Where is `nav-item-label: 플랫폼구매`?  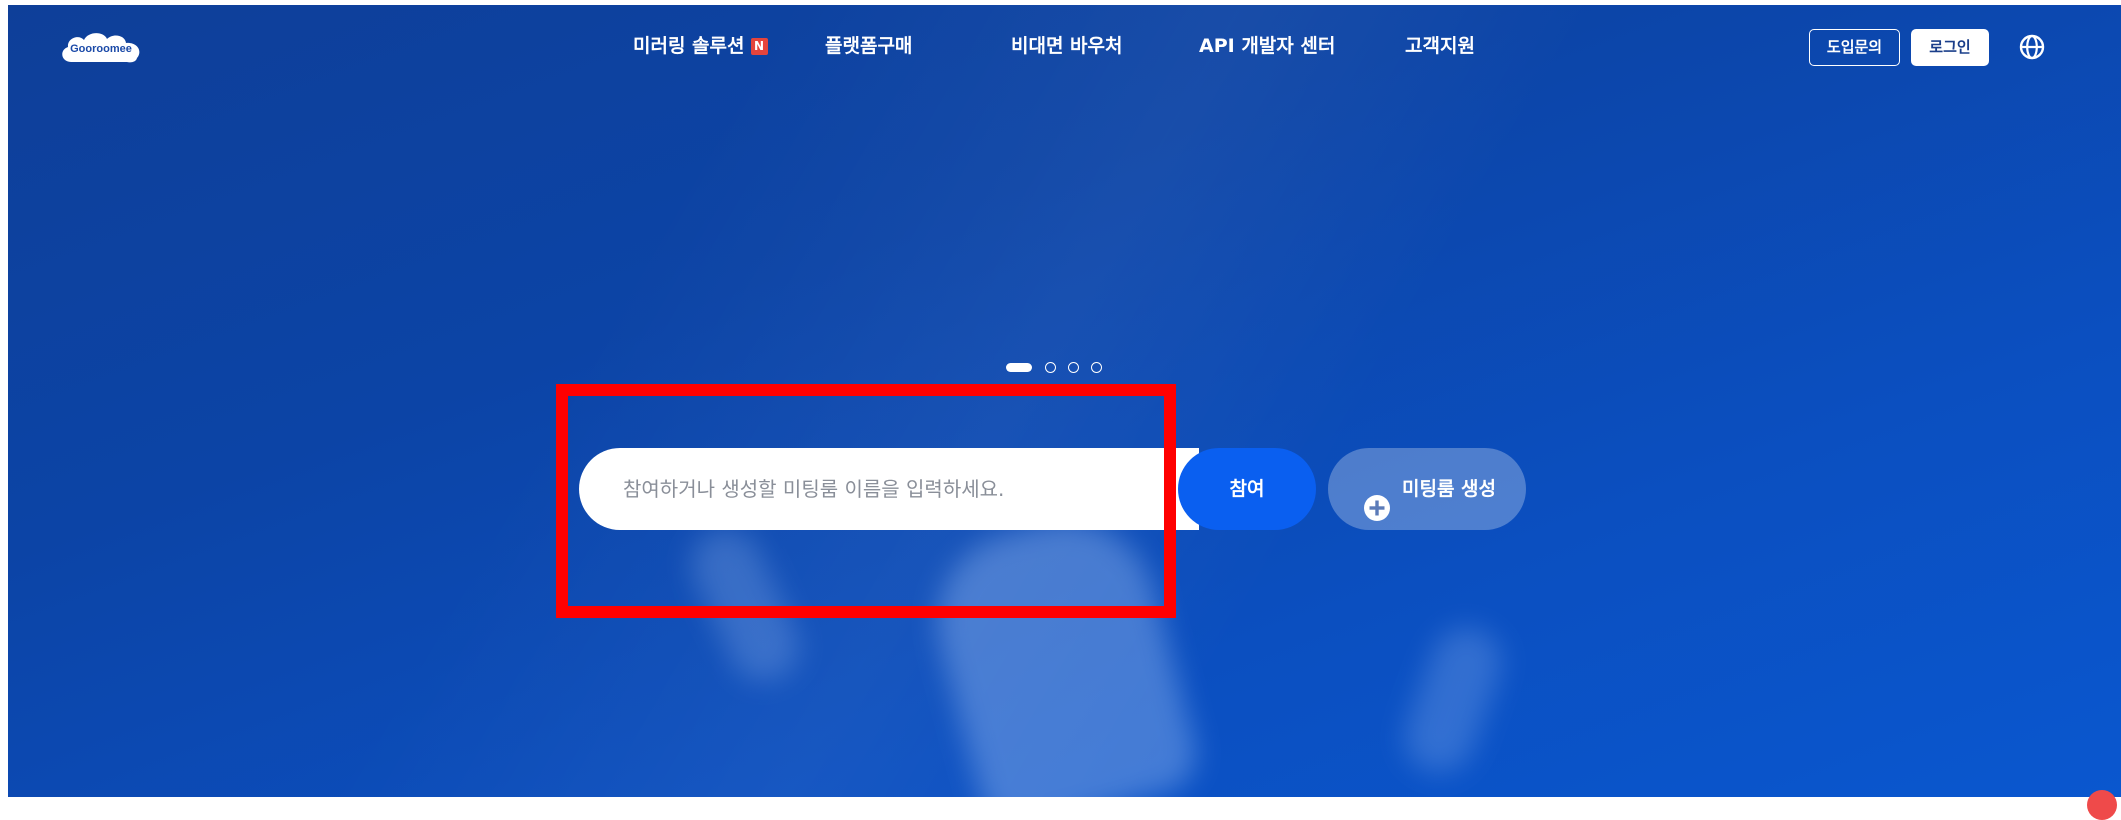
nav-item-label: 플랫폼구매 is located at coordinates (869, 46).